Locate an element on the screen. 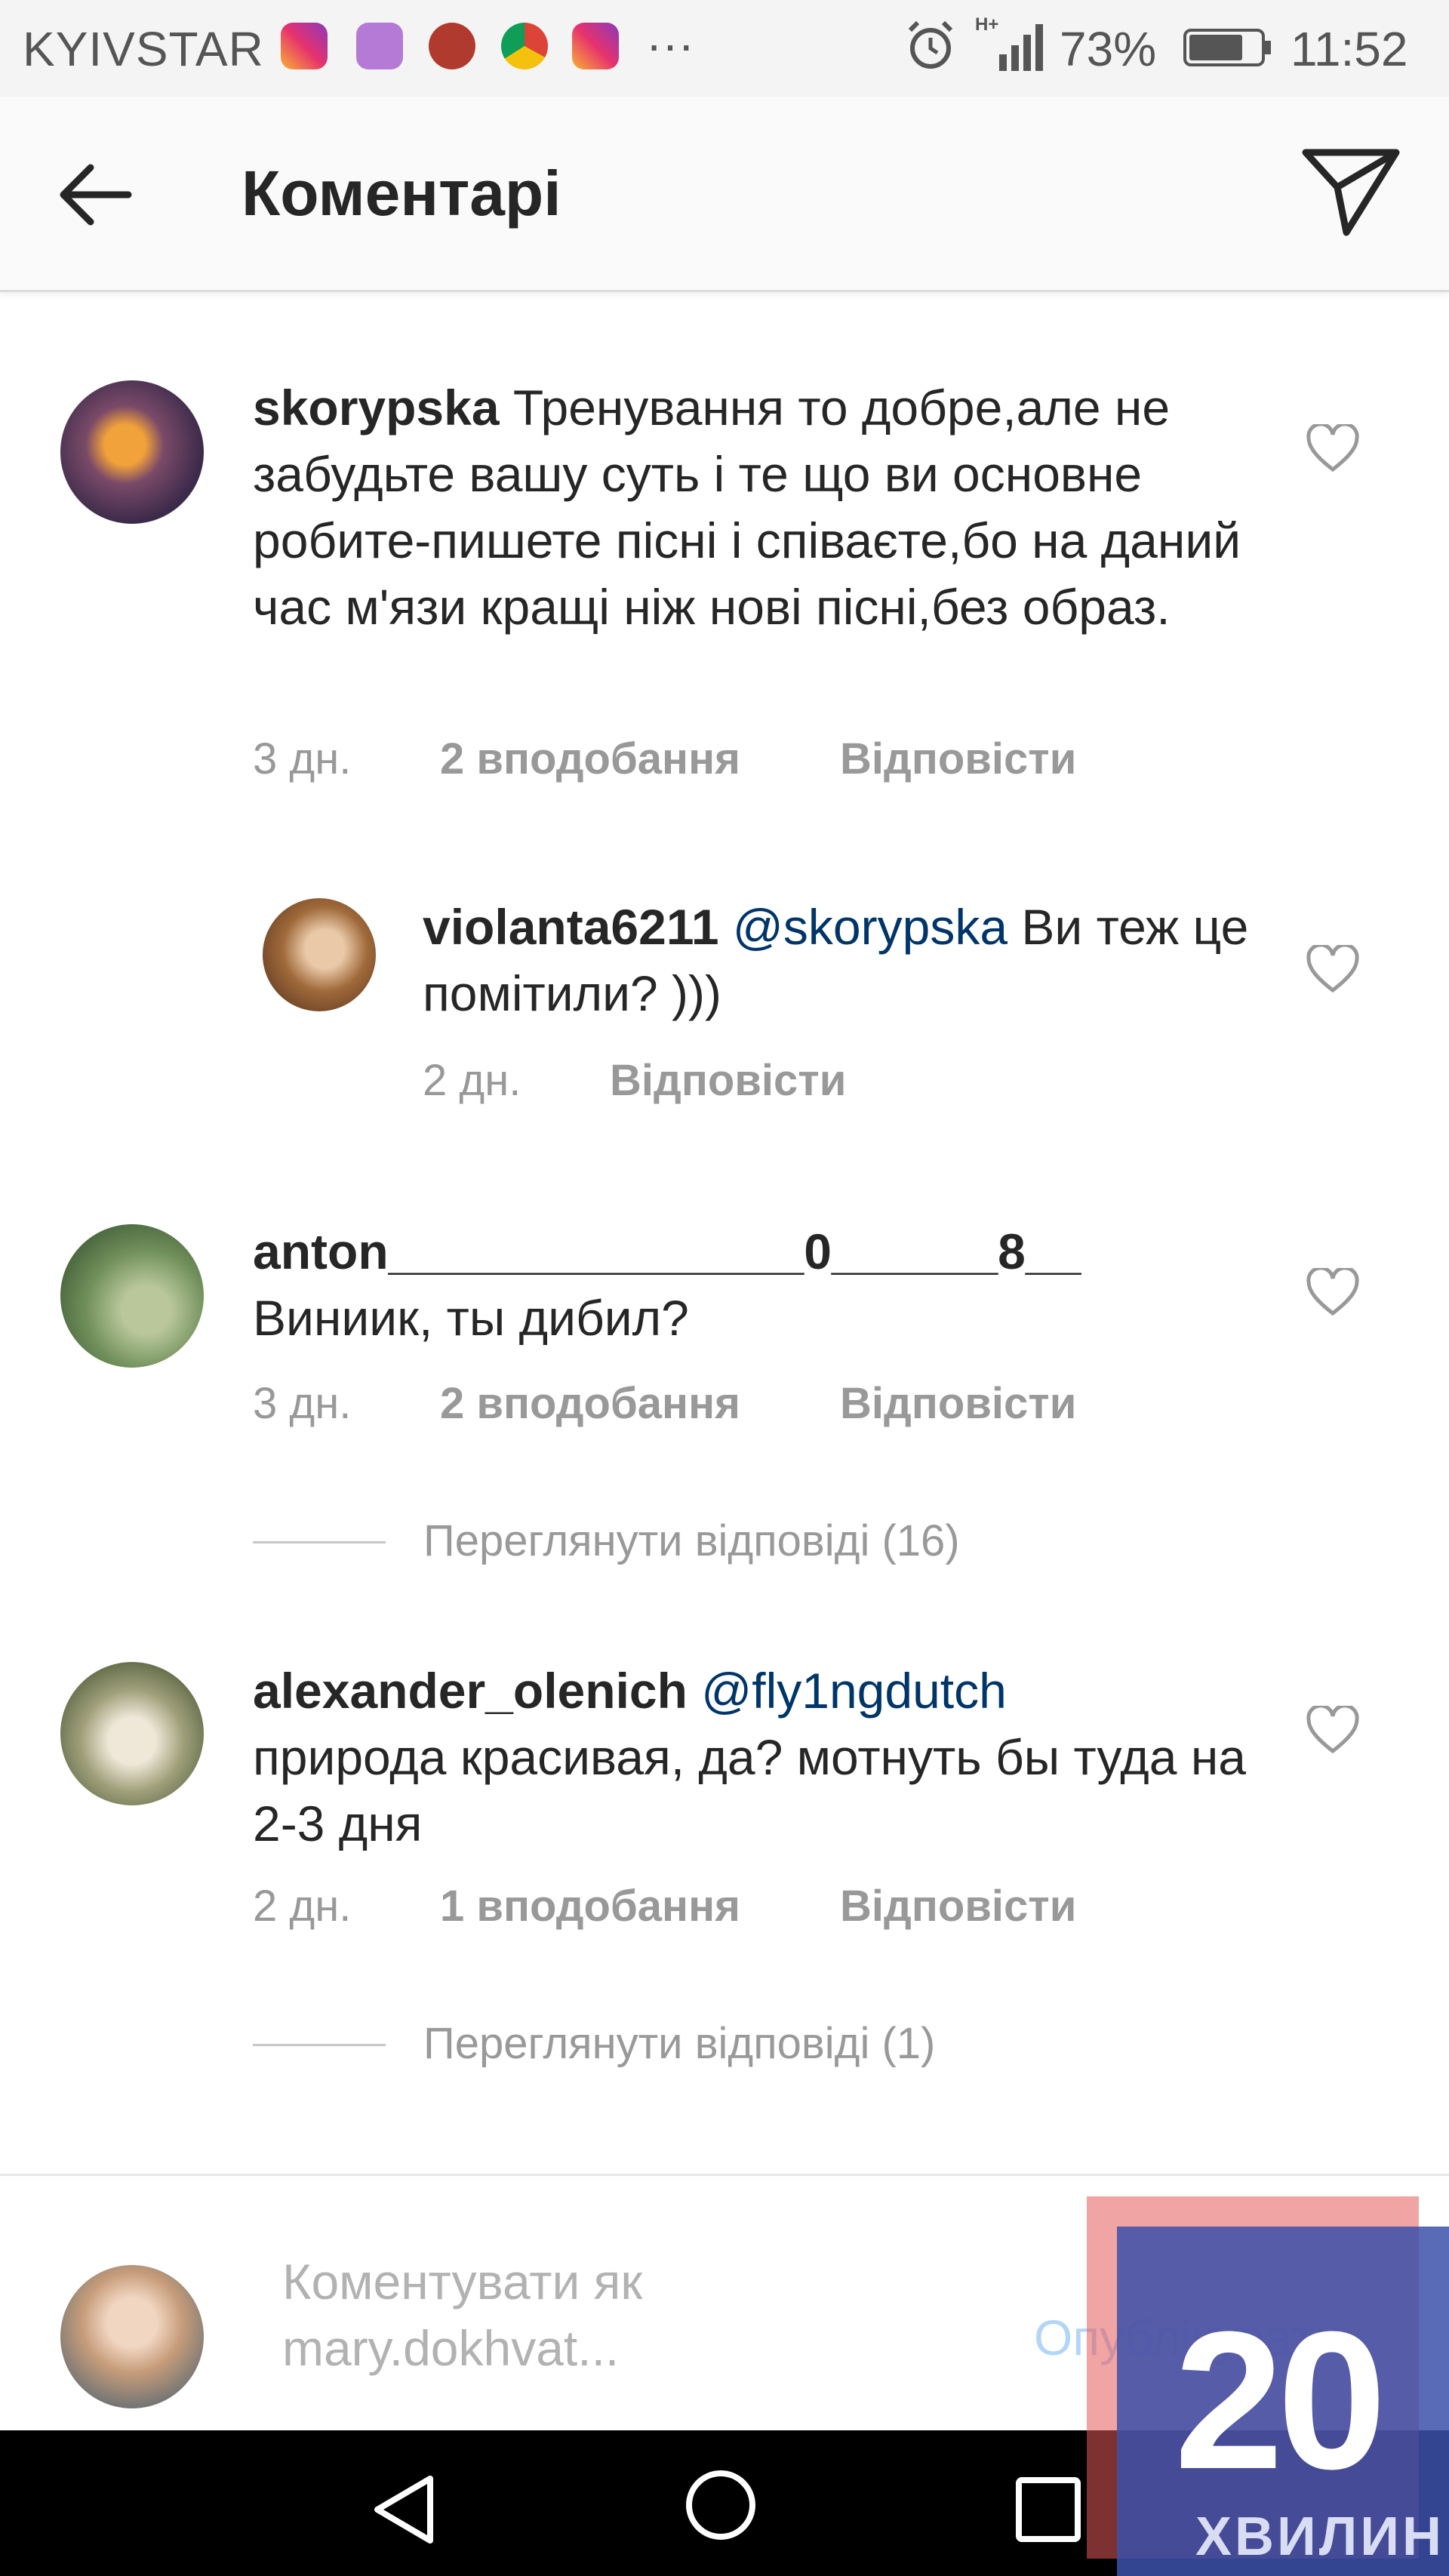  alarm-icon is located at coordinates (930, 44).